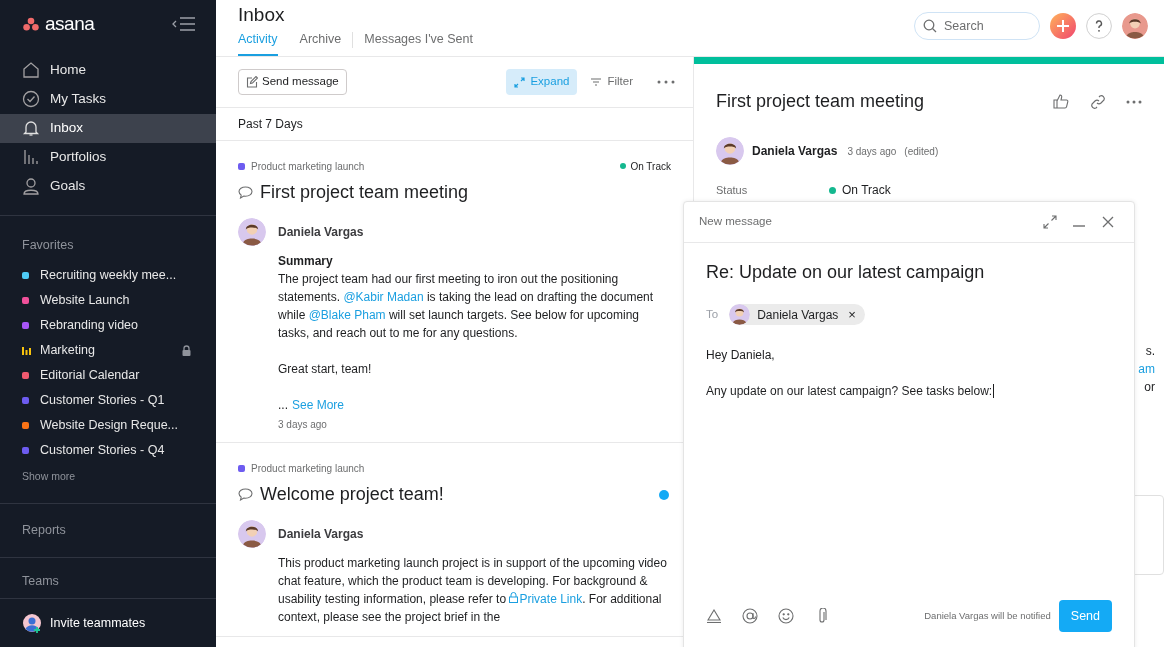  I want to click on search-field: Search, so click(977, 26).